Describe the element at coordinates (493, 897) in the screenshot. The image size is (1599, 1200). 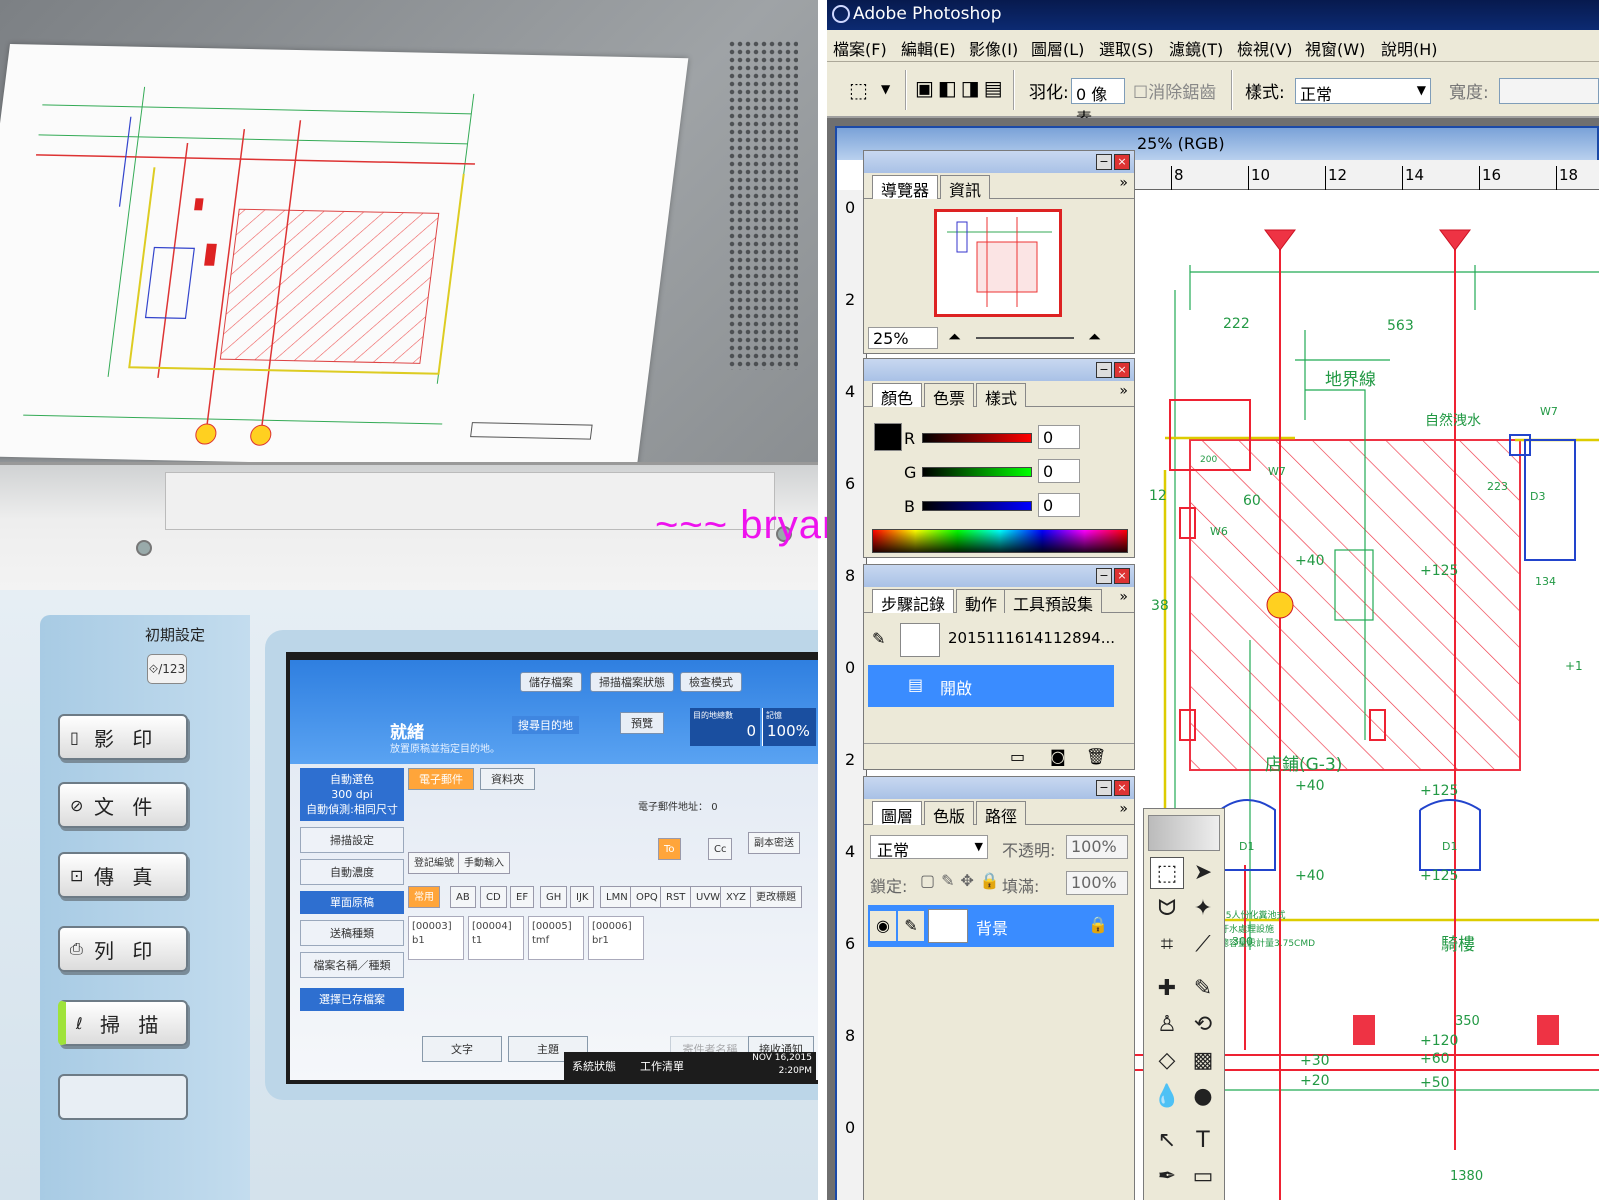
I see `index-chip: CD` at that location.